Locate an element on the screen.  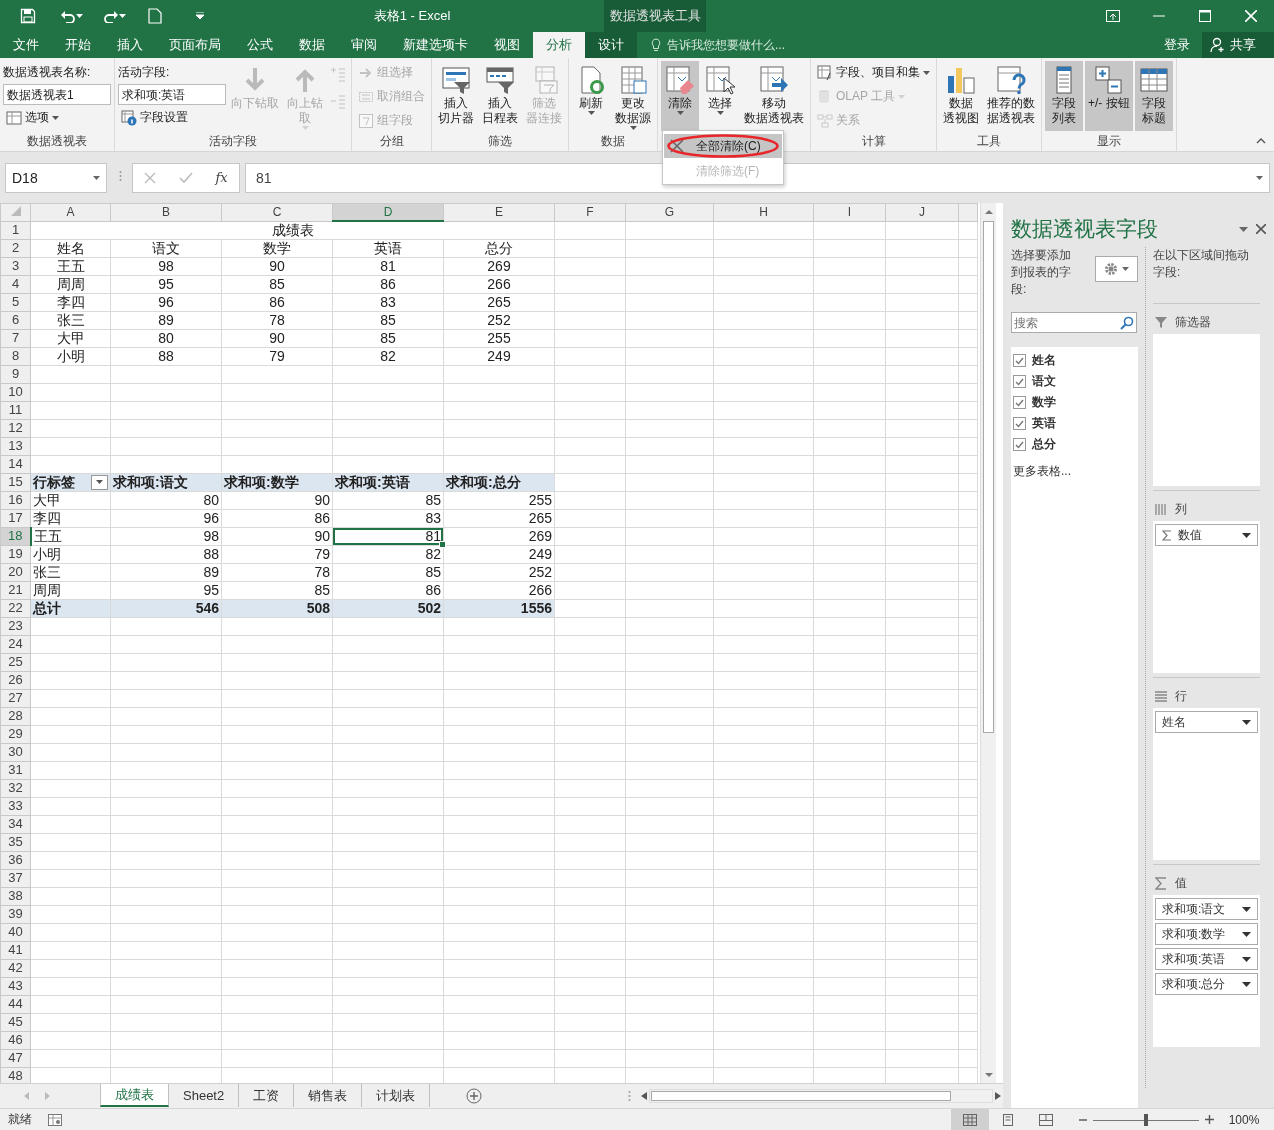
settings-button is located at coordinates (1116, 269).